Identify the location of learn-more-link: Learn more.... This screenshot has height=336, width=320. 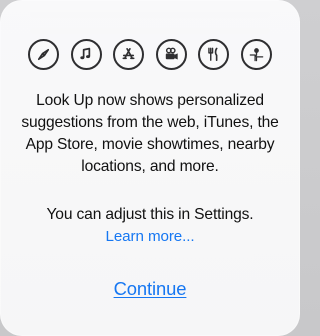
(150, 237).